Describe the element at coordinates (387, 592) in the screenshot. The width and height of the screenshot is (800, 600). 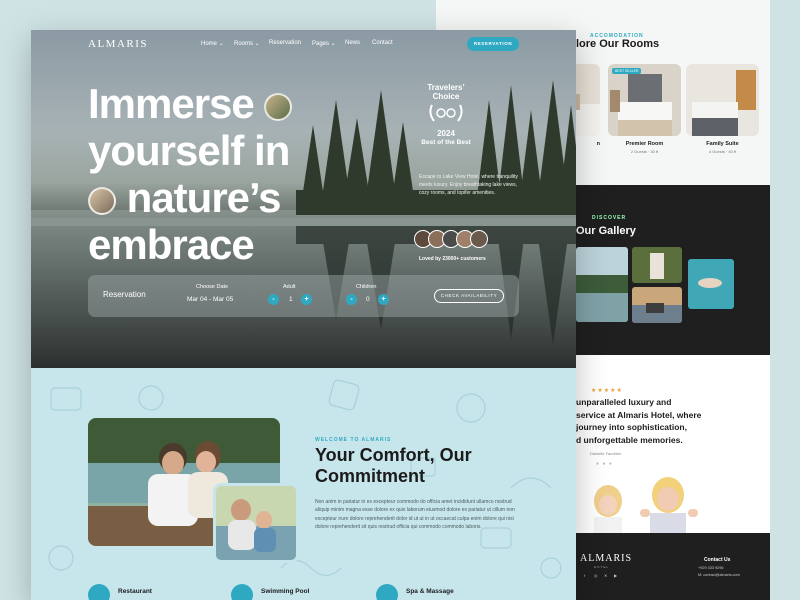
I see `spa-icon` at that location.